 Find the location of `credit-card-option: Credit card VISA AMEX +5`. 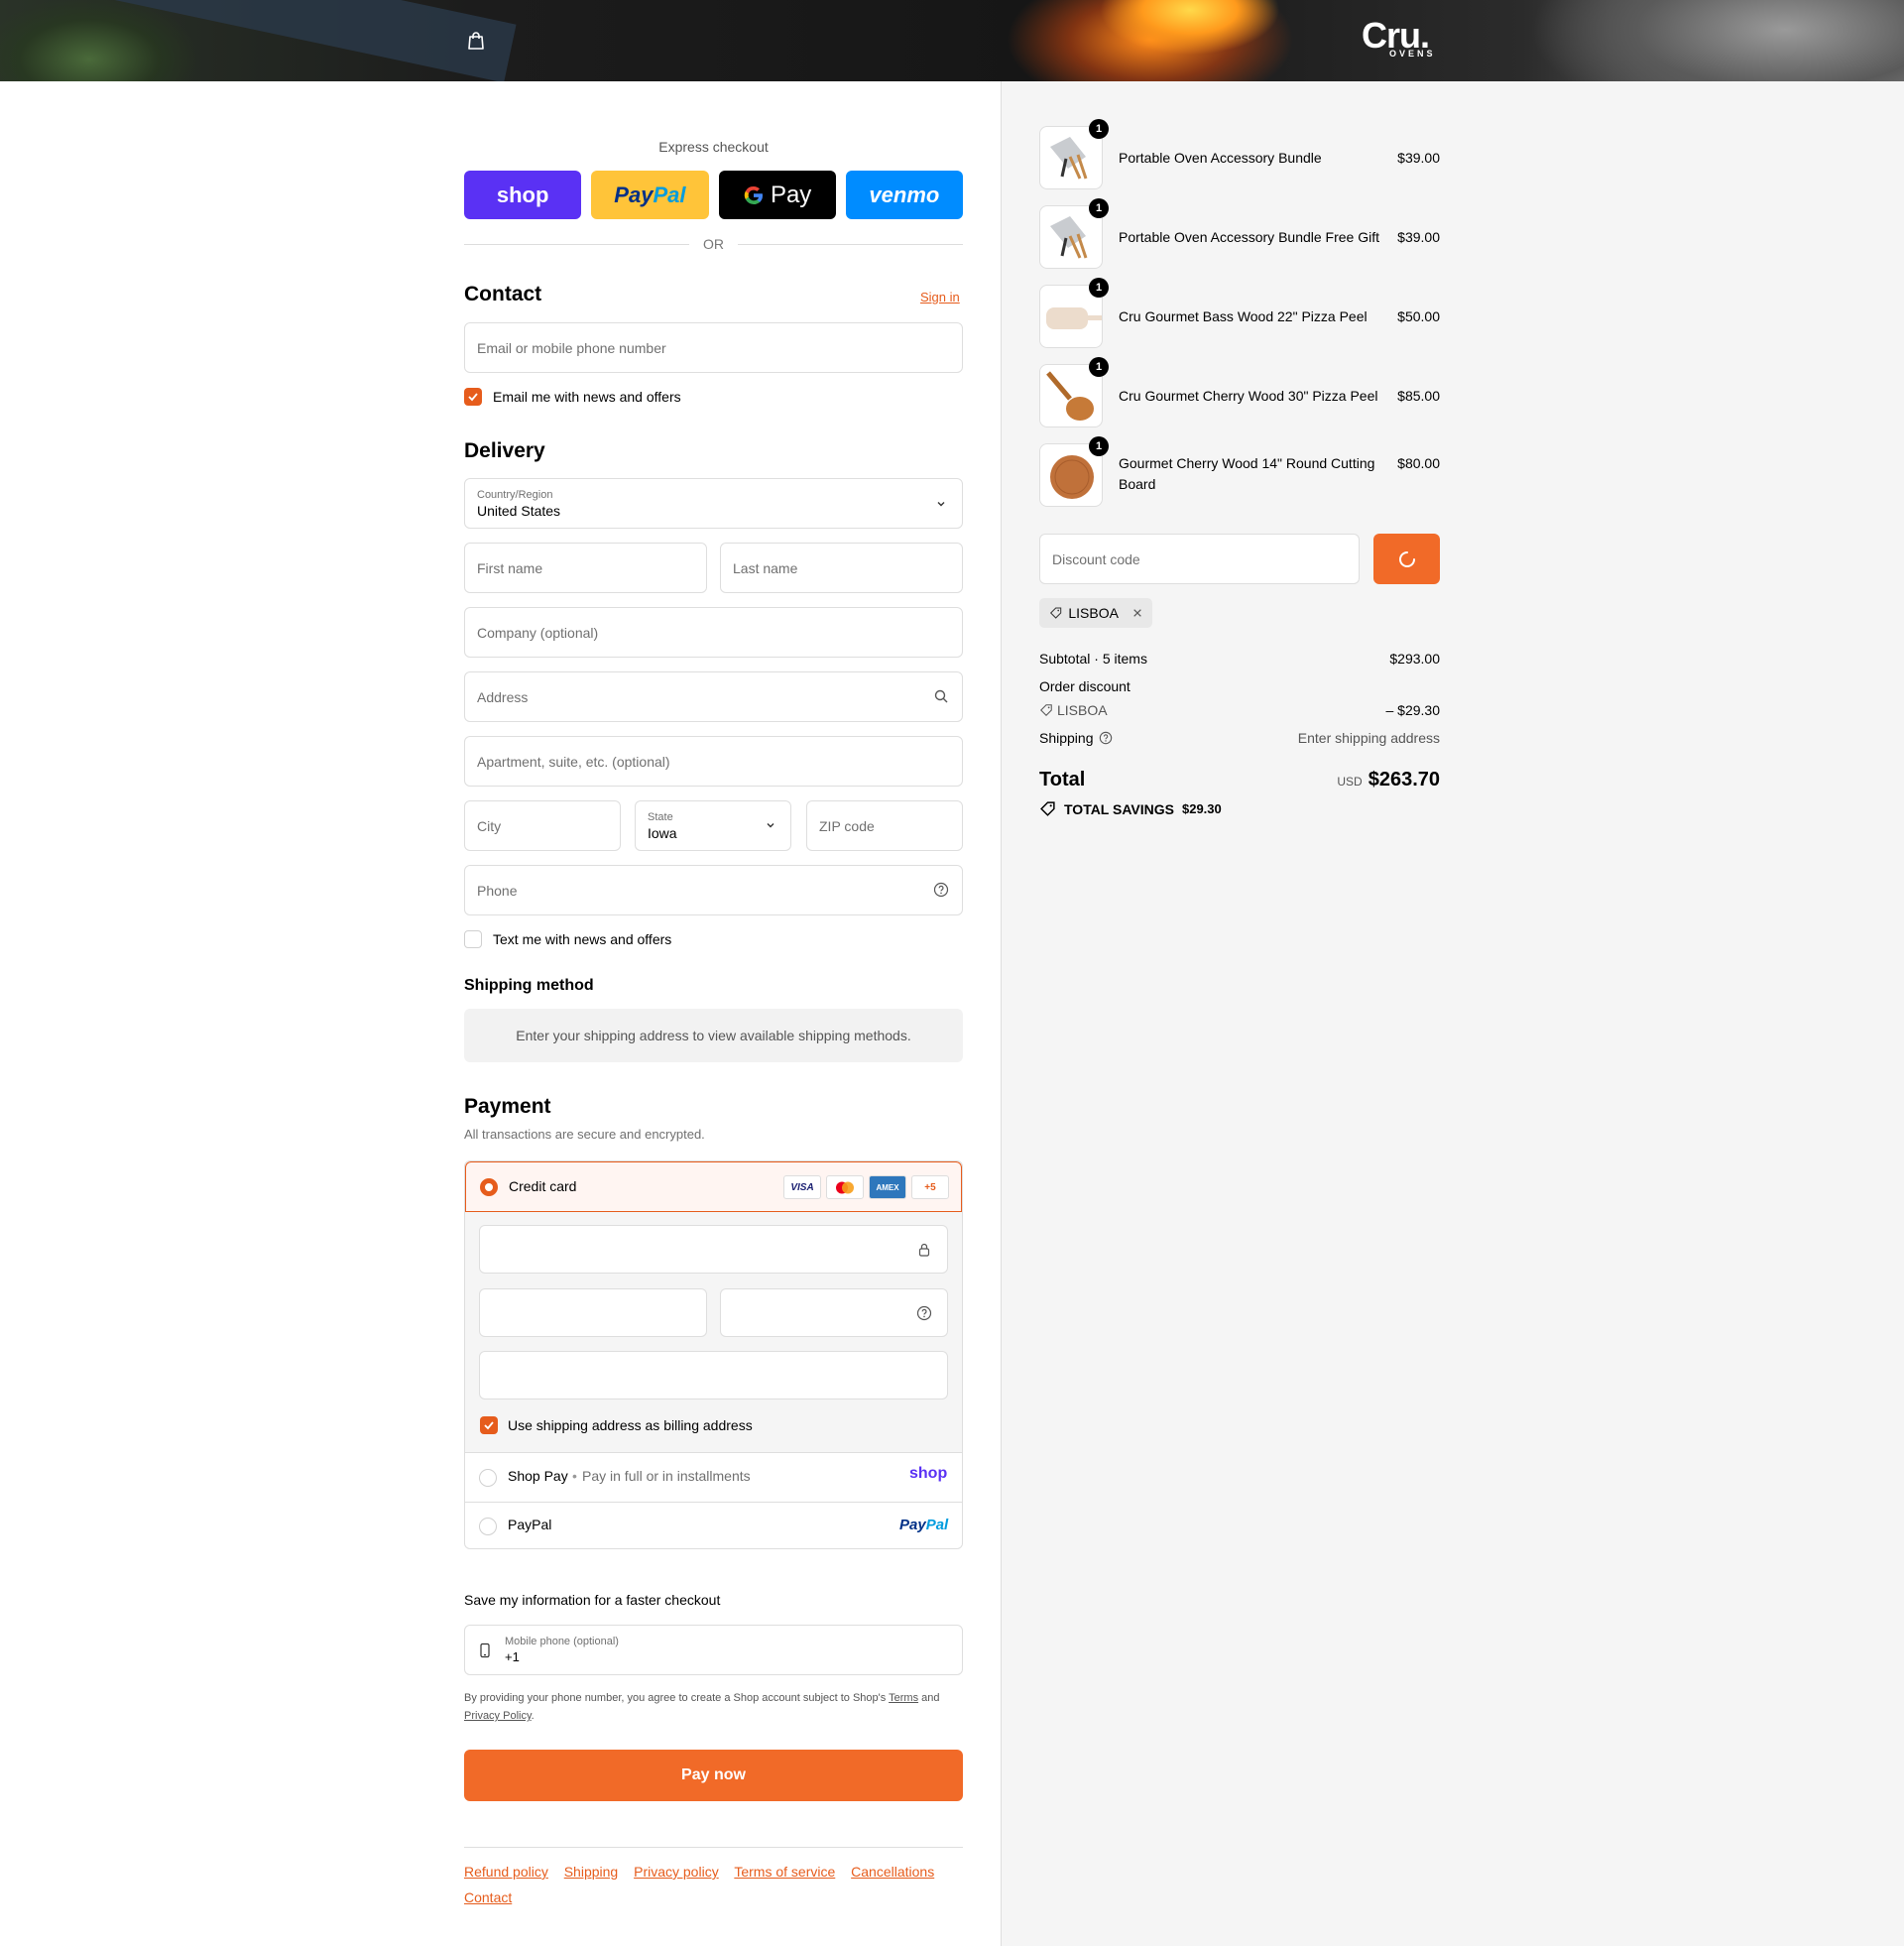

credit-card-option: Credit card VISA AMEX +5 is located at coordinates (713, 1186).